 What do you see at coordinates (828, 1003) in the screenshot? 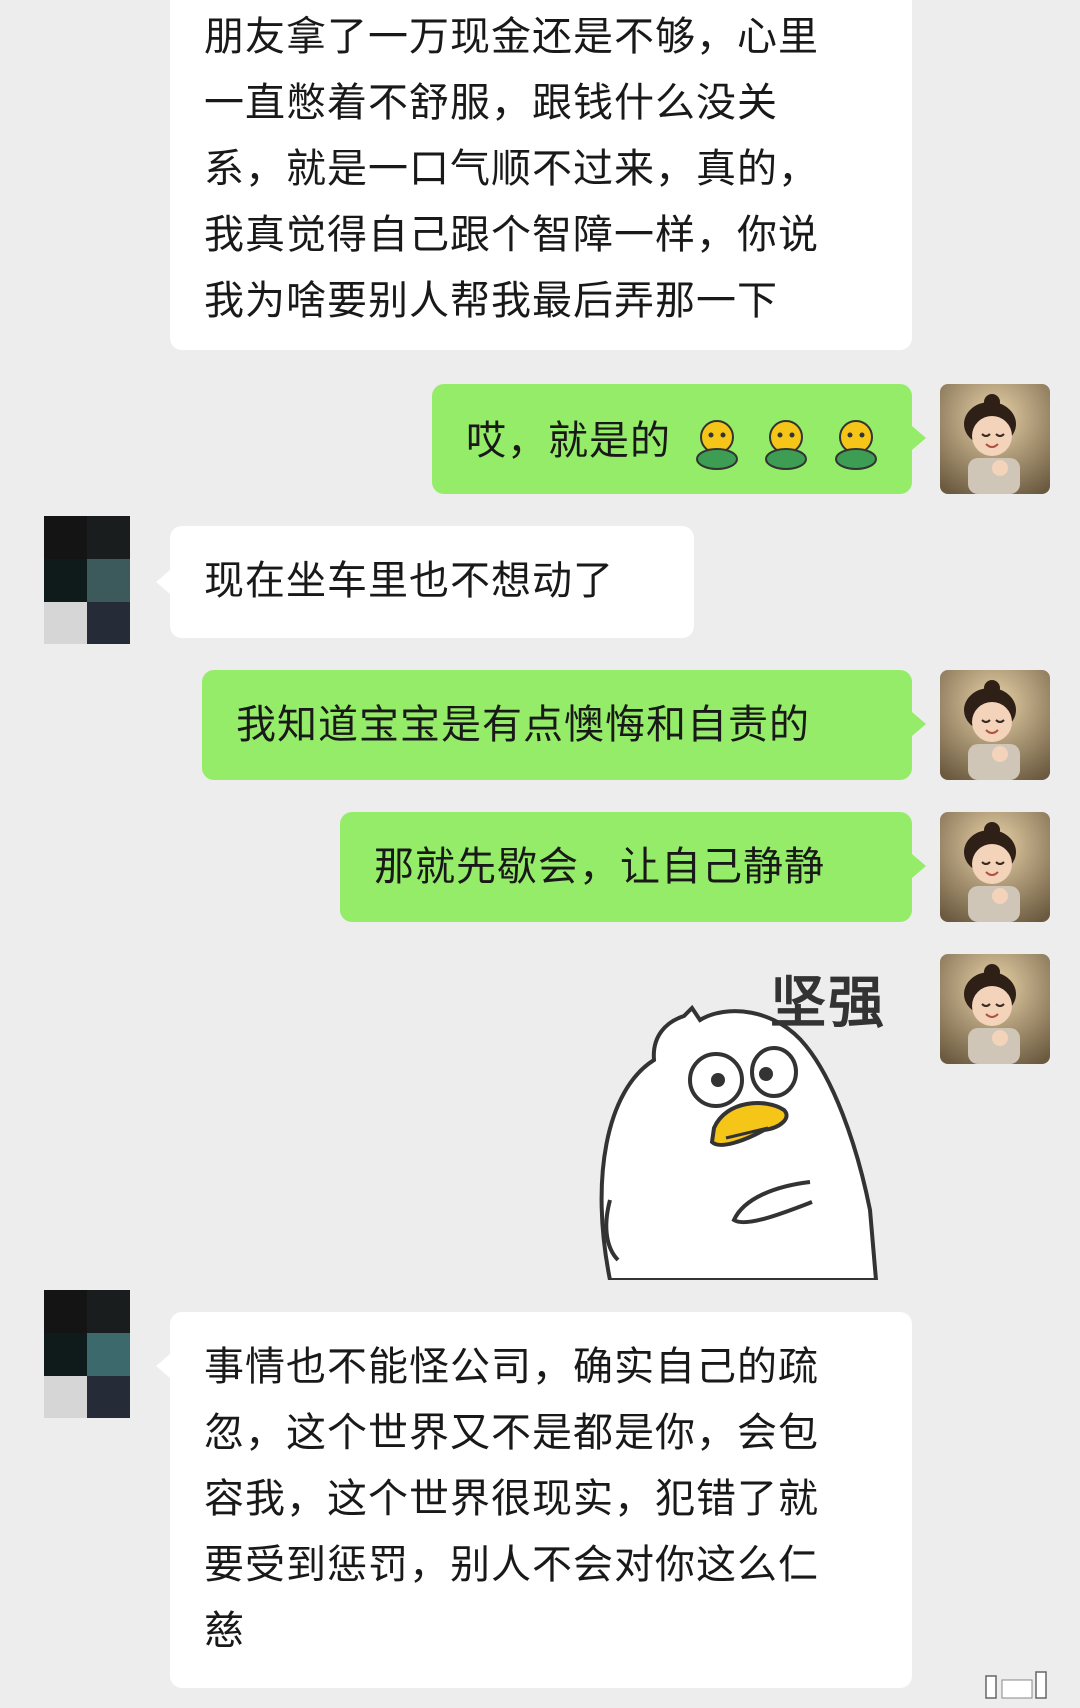
I see `sticker-caption: 坚强` at bounding box center [828, 1003].